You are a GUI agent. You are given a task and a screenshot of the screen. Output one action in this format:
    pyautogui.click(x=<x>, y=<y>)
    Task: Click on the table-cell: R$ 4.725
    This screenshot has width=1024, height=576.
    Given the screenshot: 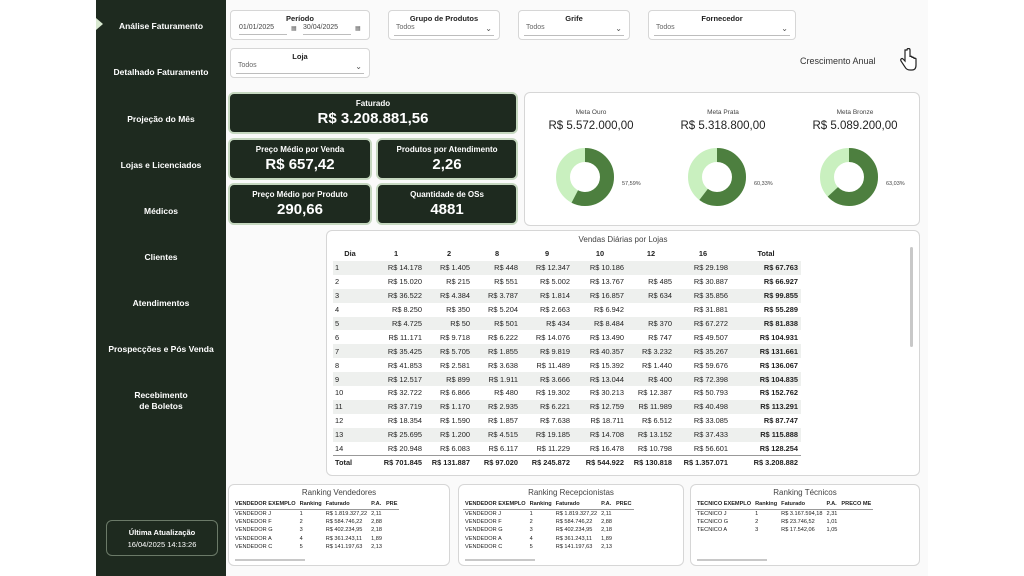 What is the action you would take?
    pyautogui.click(x=396, y=323)
    